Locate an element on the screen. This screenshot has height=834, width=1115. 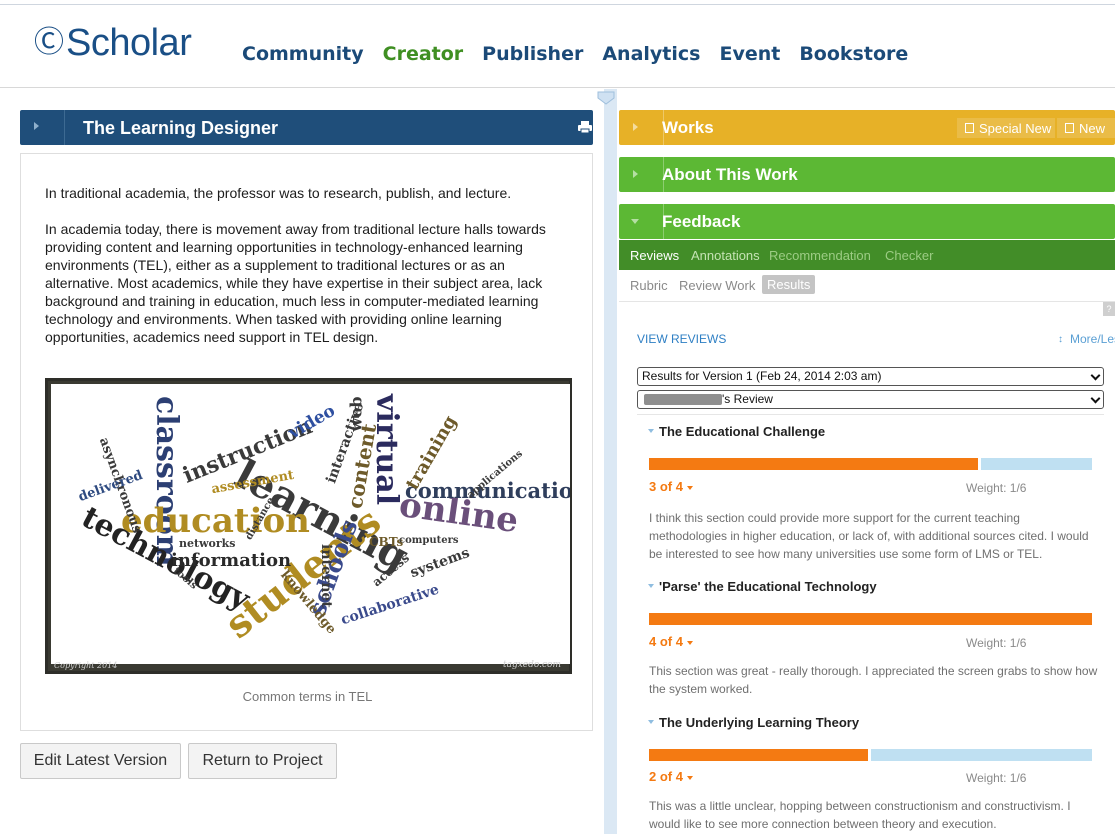
nav-creator: Creator is located at coordinates (423, 54).